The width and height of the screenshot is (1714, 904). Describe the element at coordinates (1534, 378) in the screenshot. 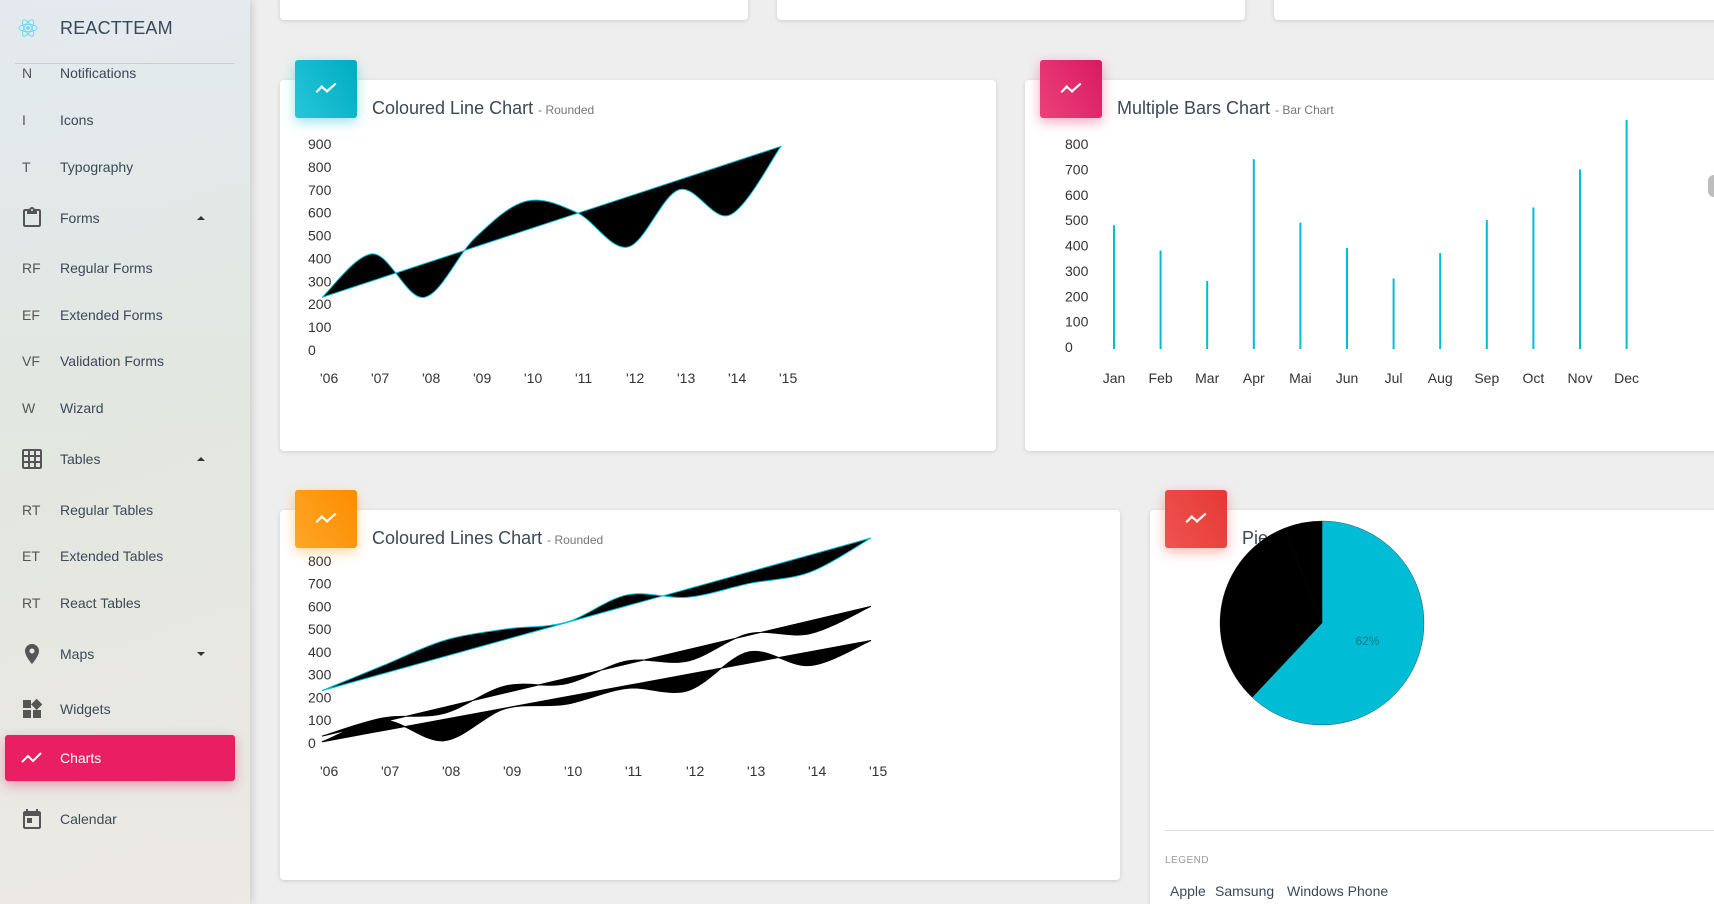

I see `x-tick-label: Oct` at that location.